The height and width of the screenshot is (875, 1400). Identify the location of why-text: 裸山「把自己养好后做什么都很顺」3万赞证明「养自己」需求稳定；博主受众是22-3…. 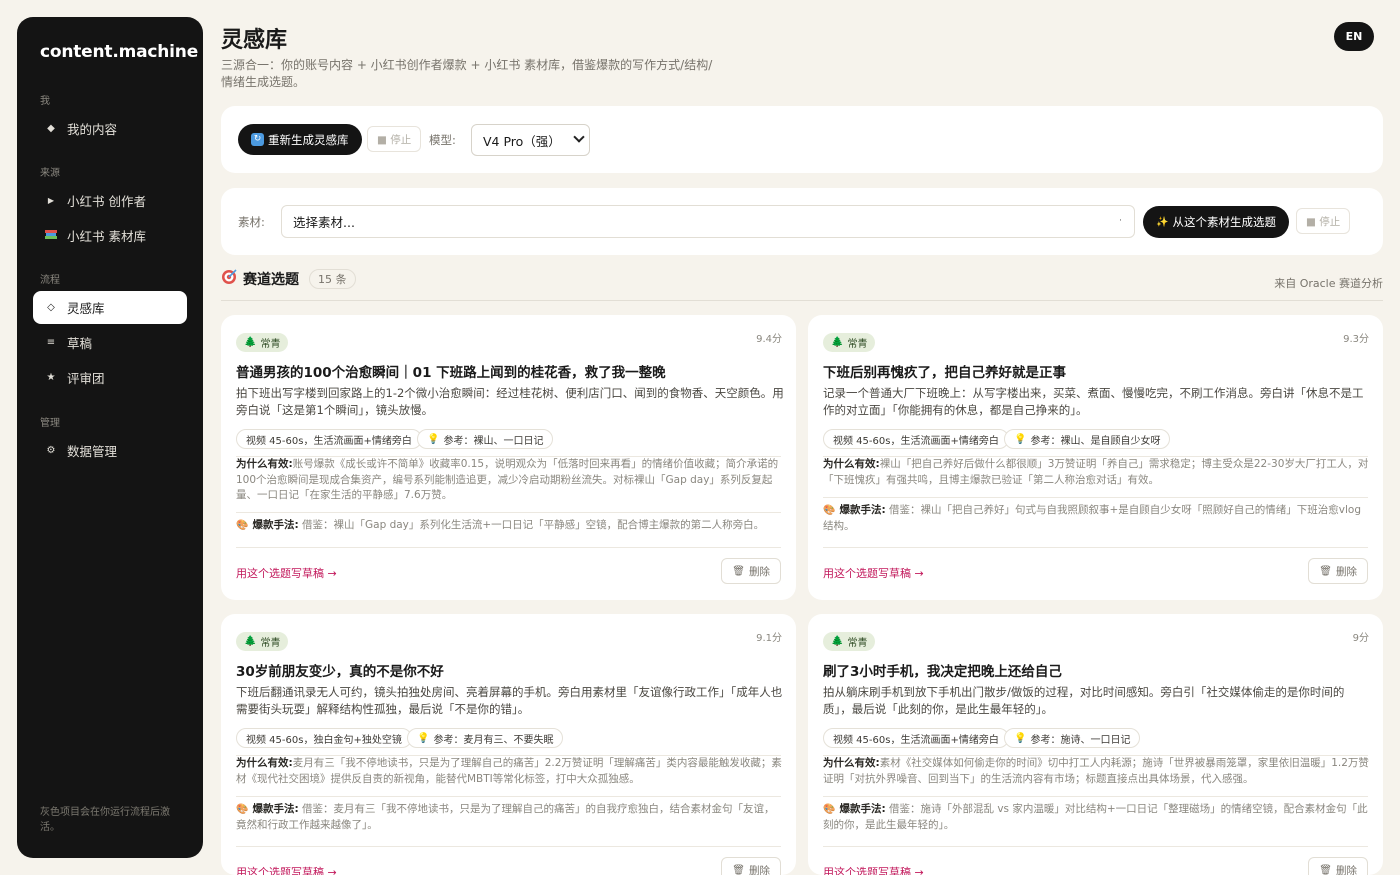
(1096, 472).